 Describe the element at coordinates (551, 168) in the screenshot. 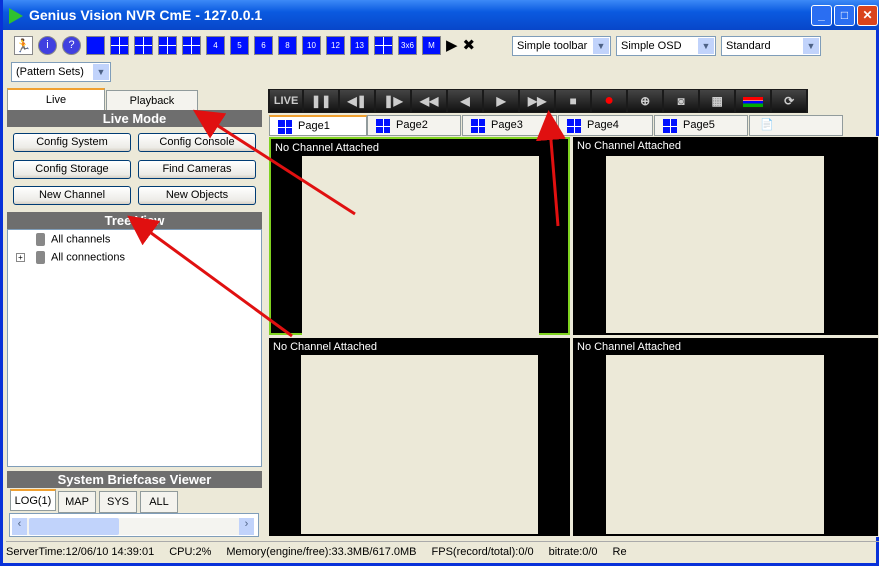

I see `arrow-to-controls` at that location.